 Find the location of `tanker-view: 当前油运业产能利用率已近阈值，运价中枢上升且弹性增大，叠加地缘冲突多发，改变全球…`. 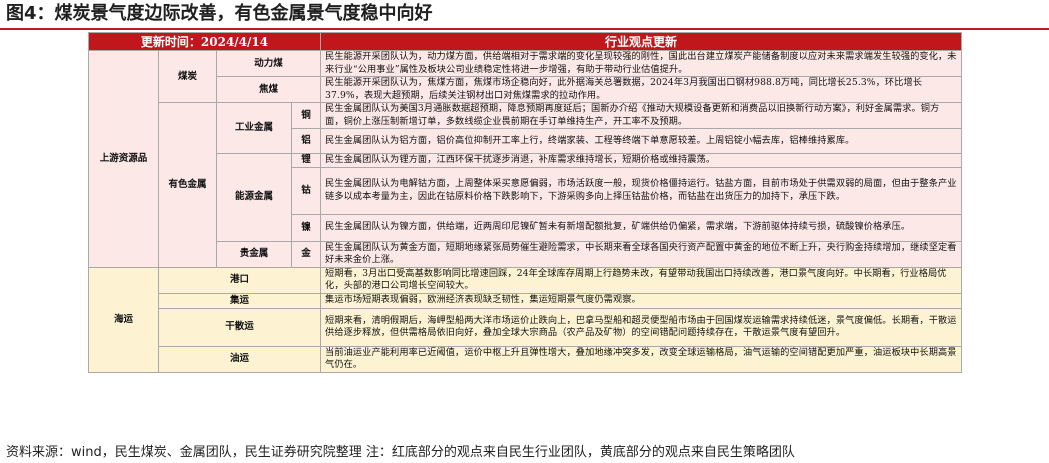

tanker-view: 当前油运业产能利用率已近阈值，运价中枢上升且弹性增大，叠加地缘冲突多发，改变全球… is located at coordinates (641, 359).